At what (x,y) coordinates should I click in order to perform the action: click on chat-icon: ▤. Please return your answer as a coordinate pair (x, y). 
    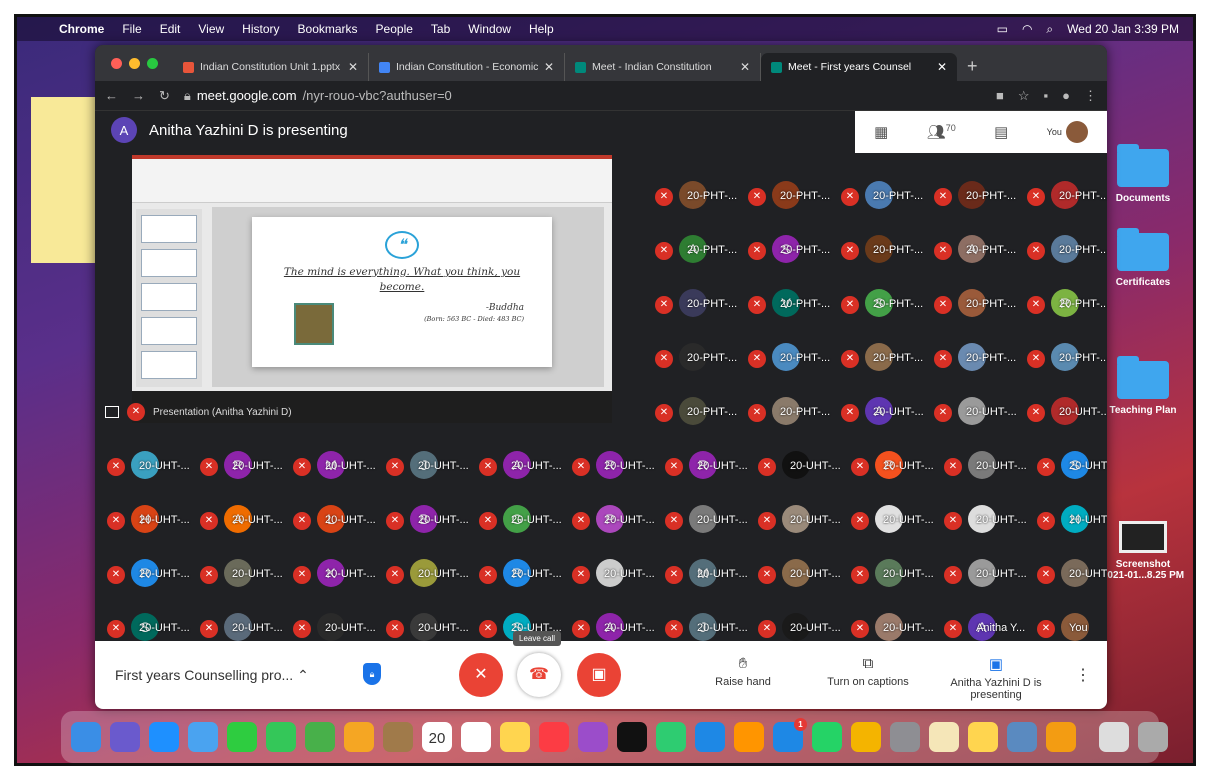
    Looking at the image, I should click on (1001, 132).